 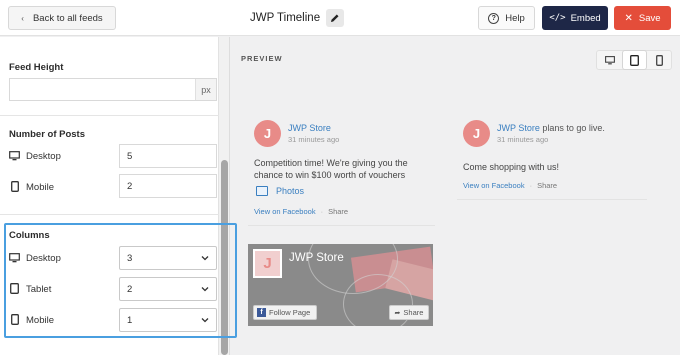 I want to click on columns-label: Columns, so click(x=29, y=235).